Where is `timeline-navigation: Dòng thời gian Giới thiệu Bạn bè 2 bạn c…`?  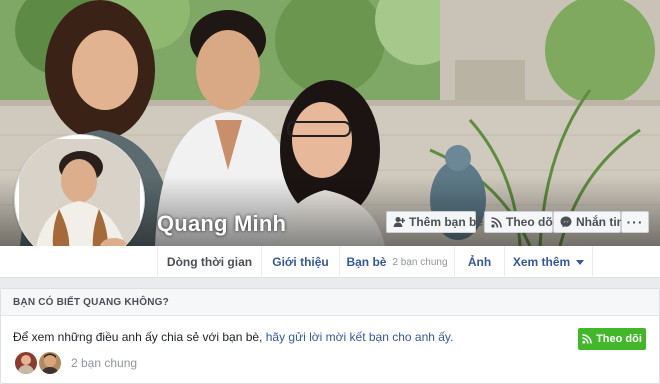 timeline-navigation: Dòng thời gian Giới thiệu Bạn bè 2 bạn c… is located at coordinates (330, 262).